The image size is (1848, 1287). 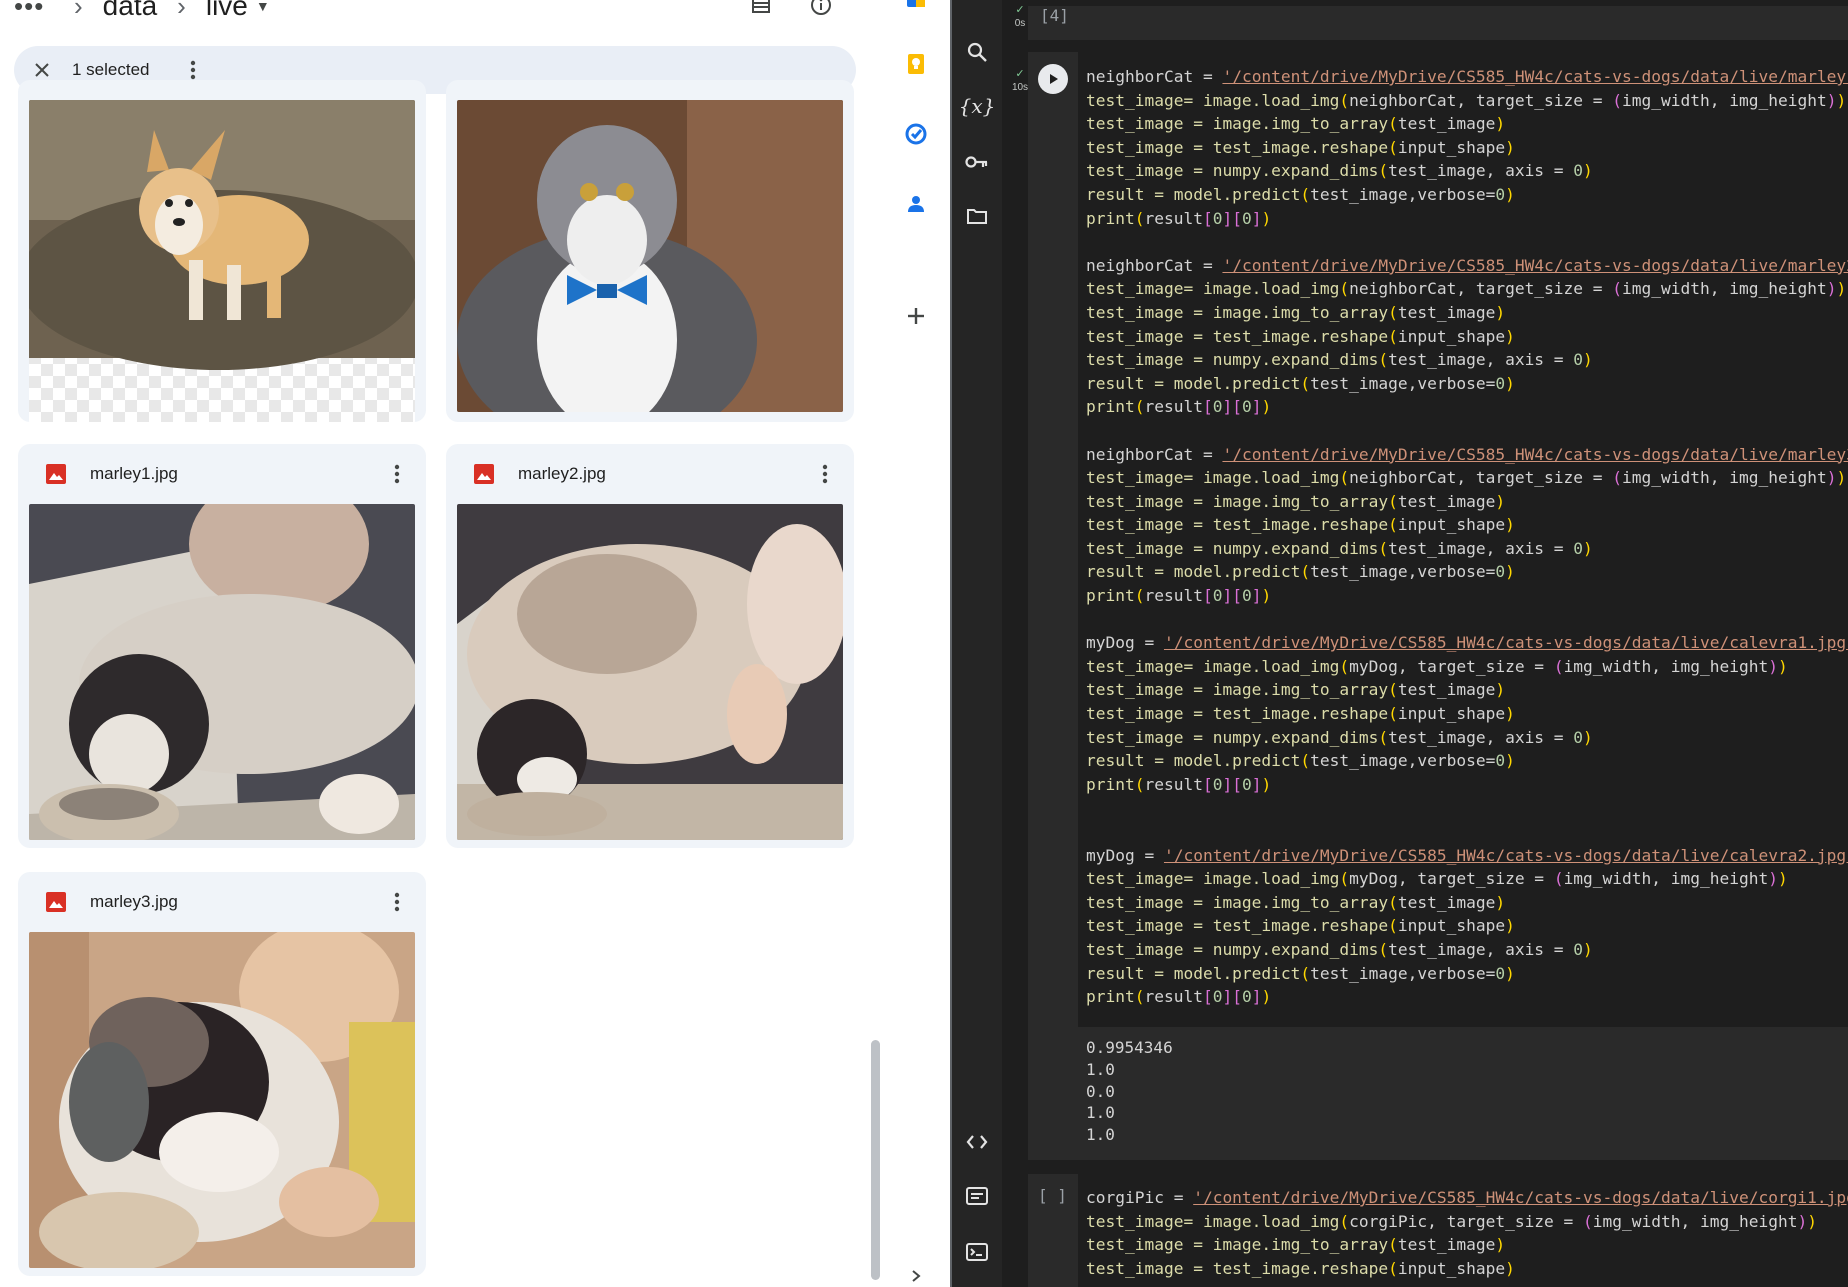 I want to click on calendar-icon, so click(x=916, y=9).